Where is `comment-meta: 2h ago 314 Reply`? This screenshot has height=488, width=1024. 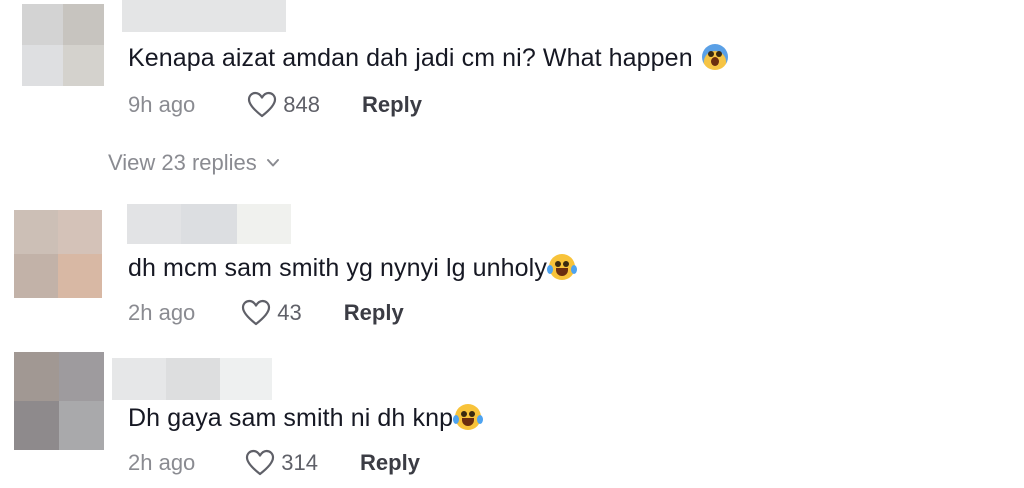 comment-meta: 2h ago 314 Reply is located at coordinates (274, 463).